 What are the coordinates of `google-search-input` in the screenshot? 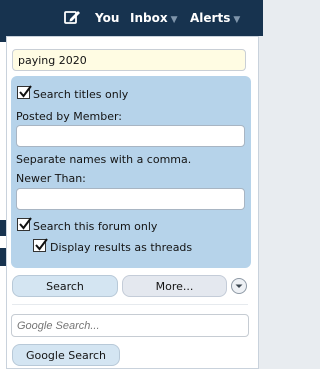 It's located at (130, 325).